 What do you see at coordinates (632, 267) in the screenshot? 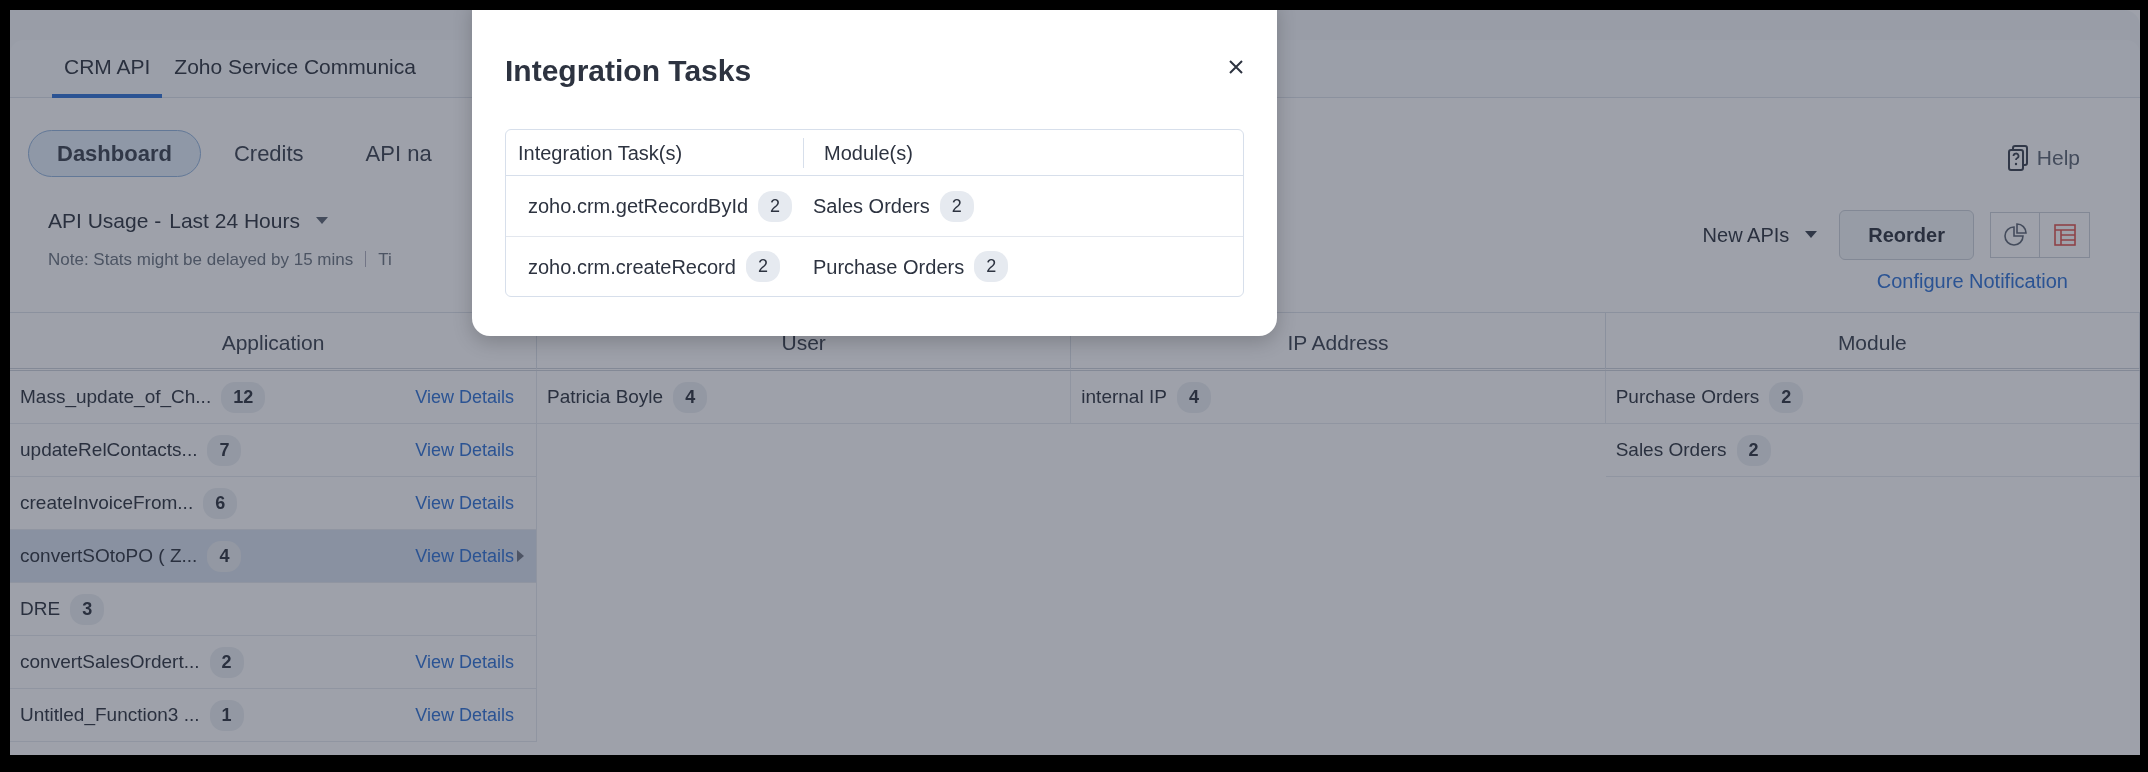
I see `task-name: zoho.crm.createRecord` at bounding box center [632, 267].